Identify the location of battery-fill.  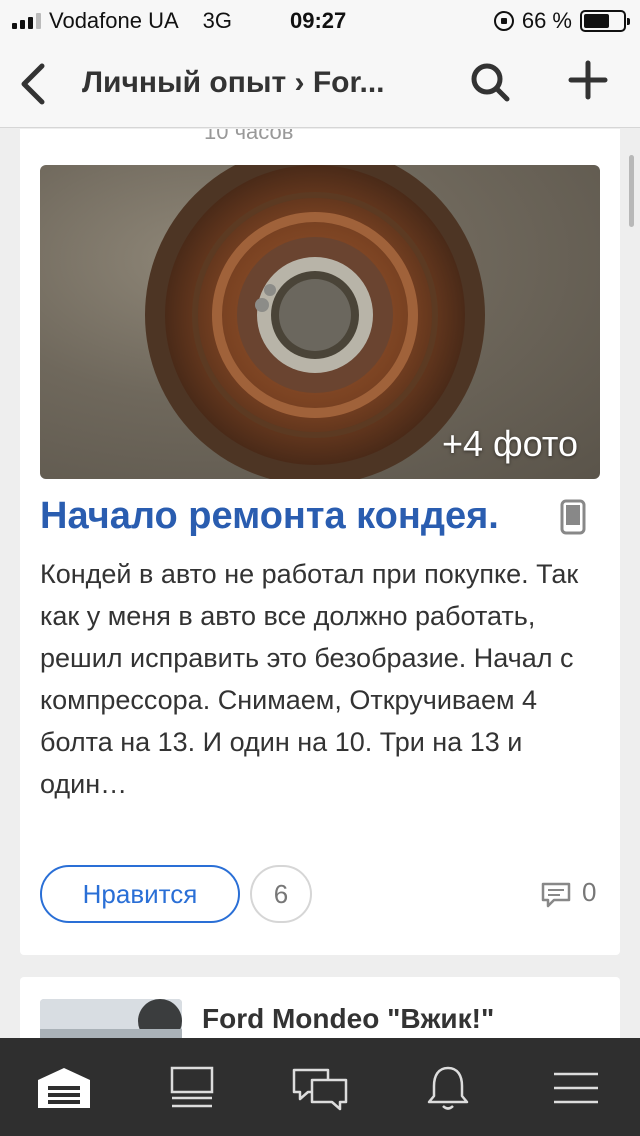
(597, 21).